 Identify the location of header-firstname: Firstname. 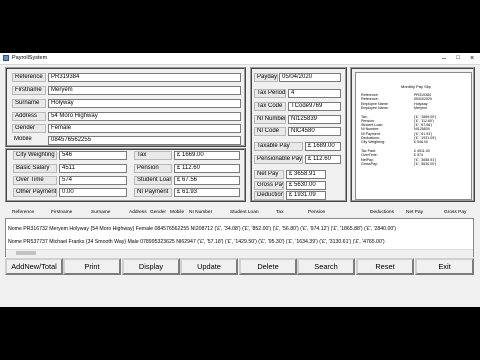
(62, 212).